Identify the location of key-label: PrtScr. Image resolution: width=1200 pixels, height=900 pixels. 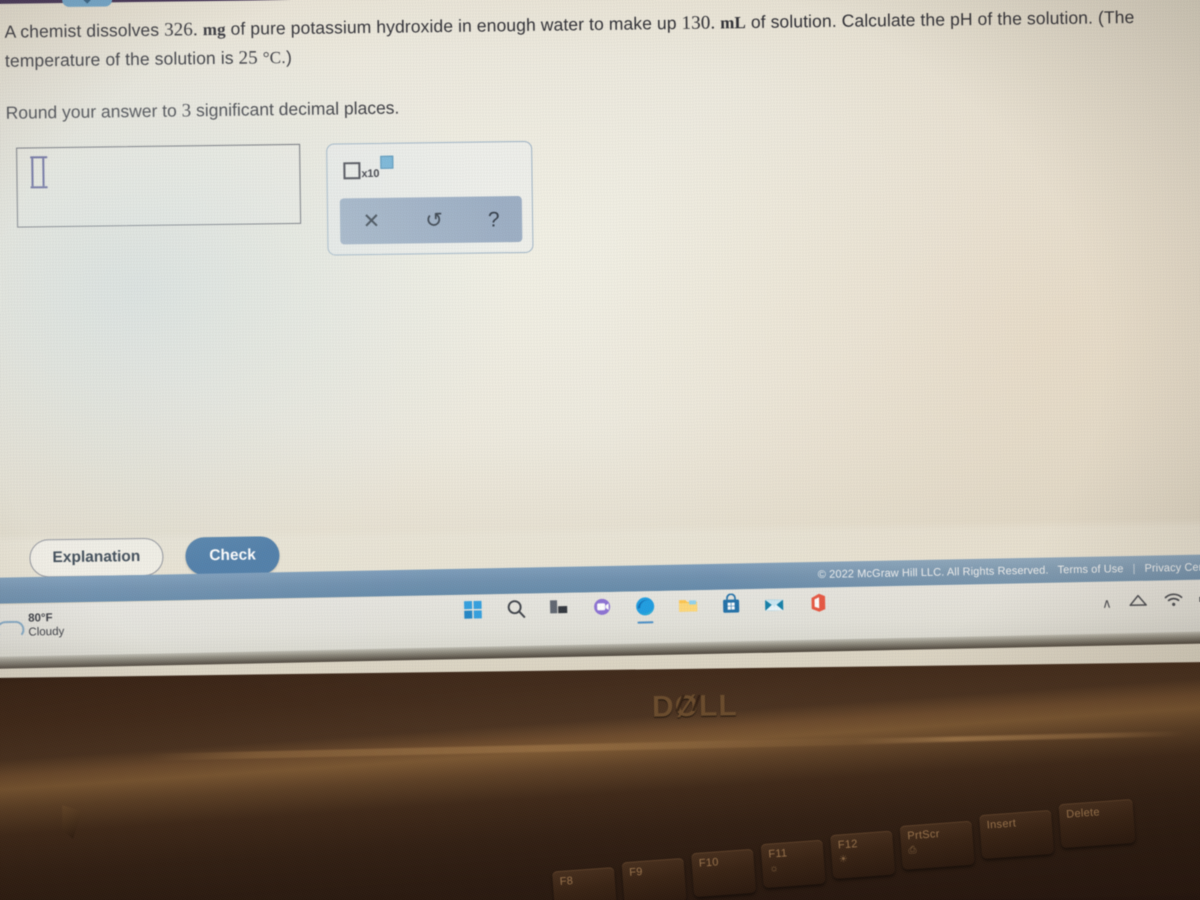
(923, 835).